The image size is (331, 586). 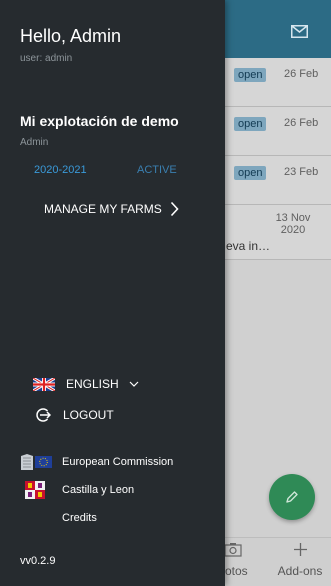 What do you see at coordinates (299, 31) in the screenshot?
I see `mail-icon` at bounding box center [299, 31].